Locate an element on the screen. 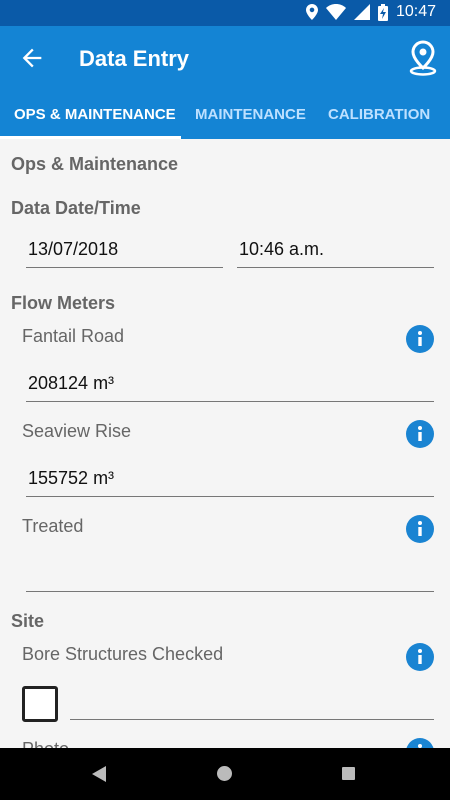 The image size is (450, 800). seaview-rise-field: 155752 m³ is located at coordinates (230, 482).